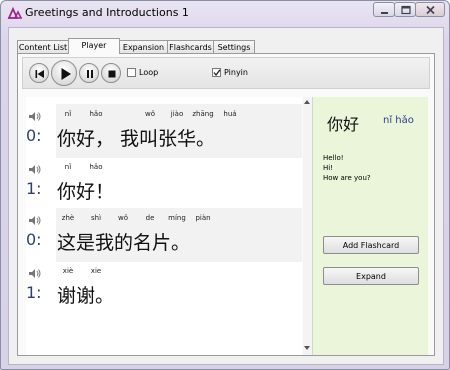  I want to click on scroll-up-arrow-icon, so click(307, 102).